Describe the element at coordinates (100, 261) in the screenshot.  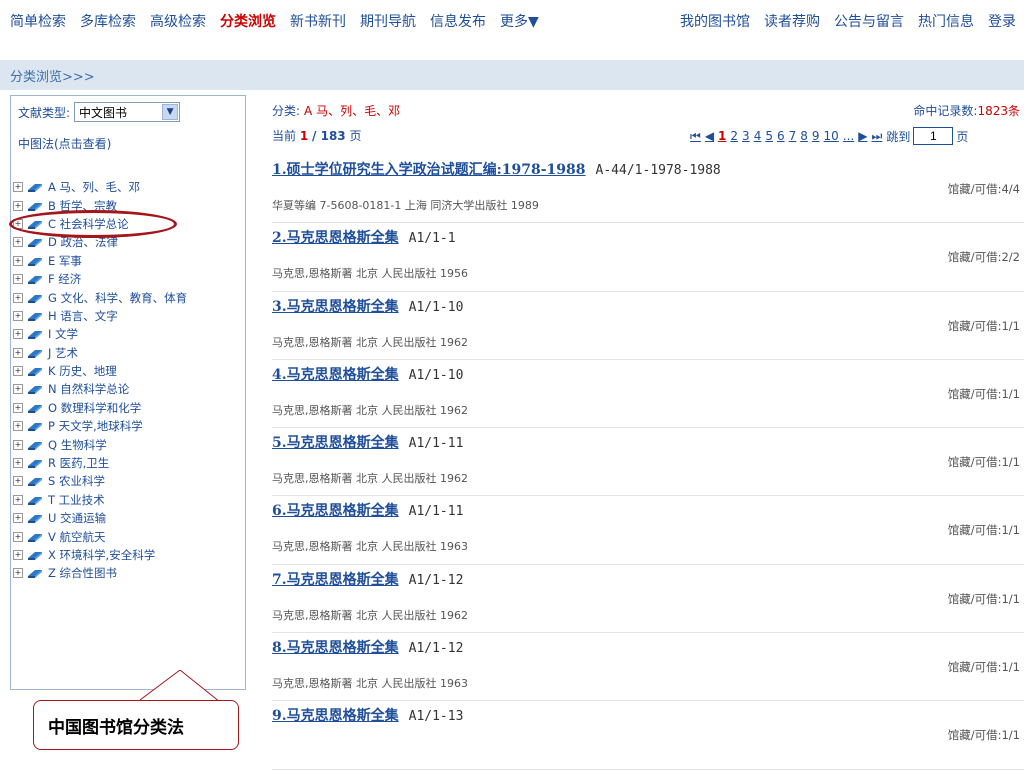
I see `category-item: + E 军事` at that location.